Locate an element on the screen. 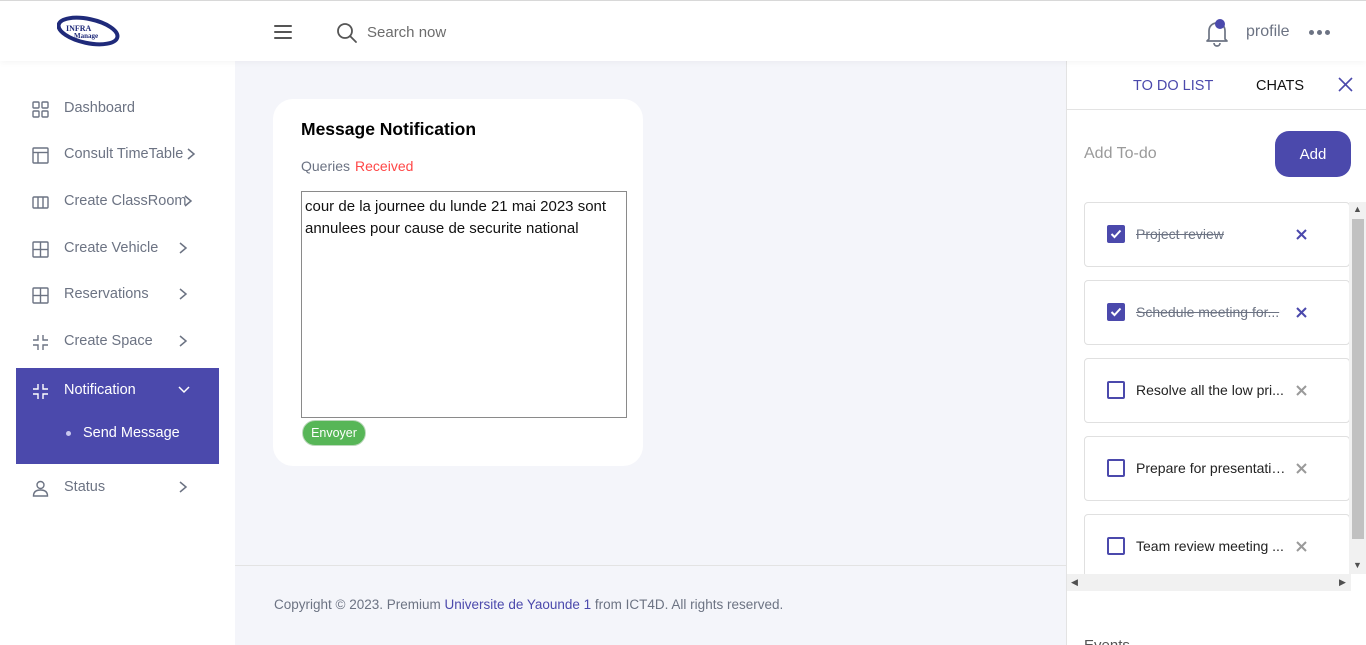 The height and width of the screenshot is (645, 1366). message-textarea is located at coordinates (464, 304).